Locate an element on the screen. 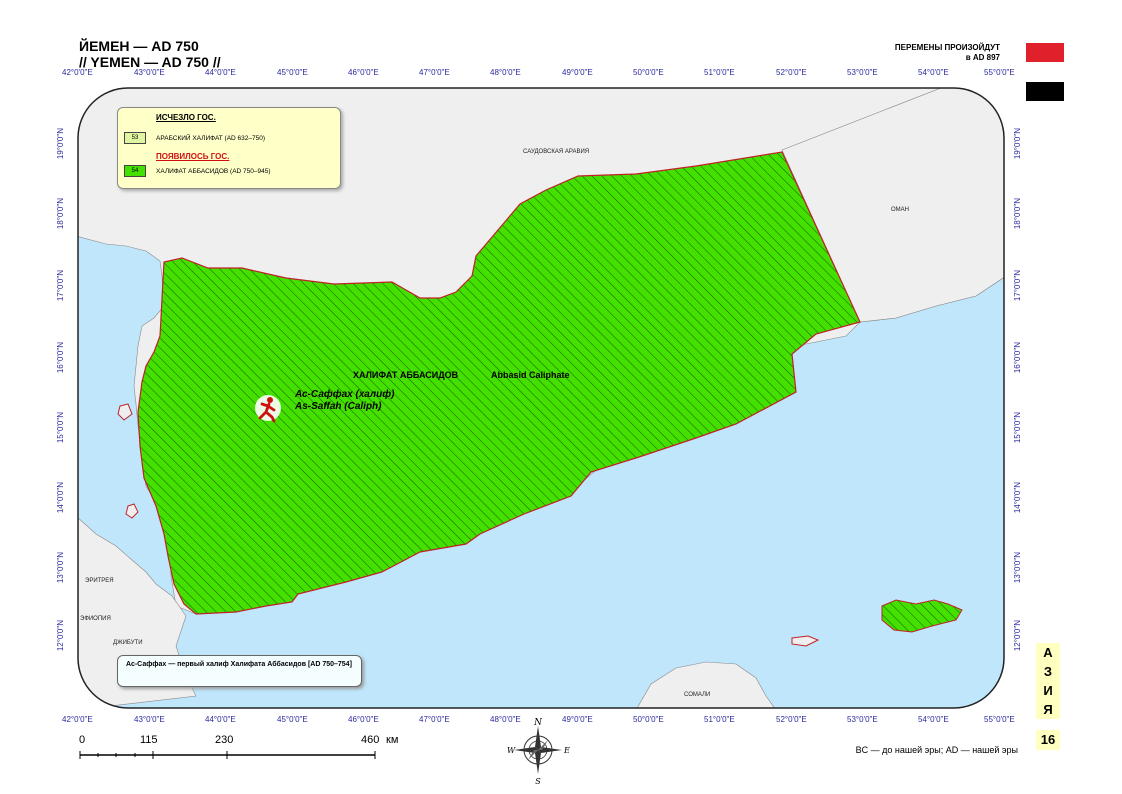 This screenshot has width=1122, height=794. label-ruler-en: As-Saffah (Caliph) is located at coordinates (338, 406).